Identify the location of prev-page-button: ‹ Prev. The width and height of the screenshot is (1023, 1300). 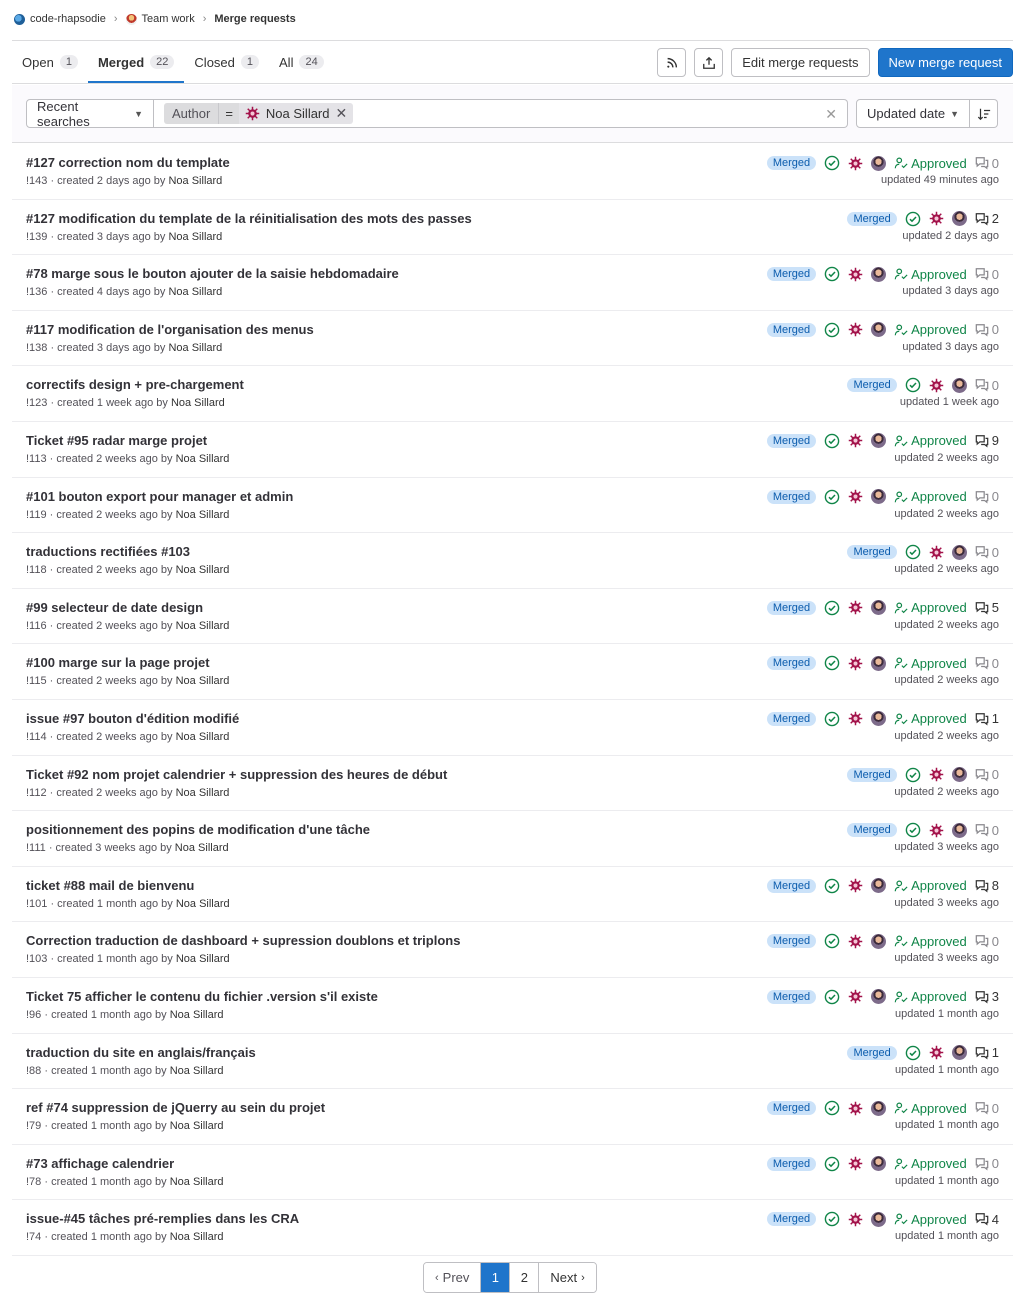
(453, 1277).